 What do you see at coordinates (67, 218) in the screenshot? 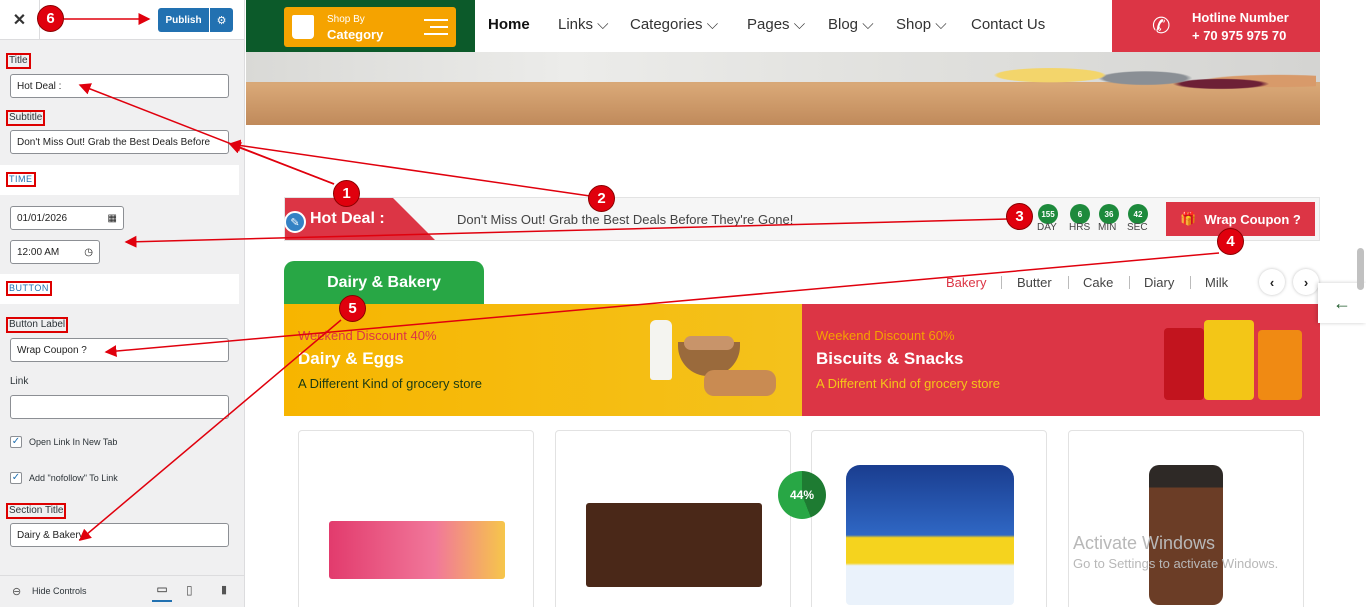
I see `date-input: 01/01/2026 ▦` at bounding box center [67, 218].